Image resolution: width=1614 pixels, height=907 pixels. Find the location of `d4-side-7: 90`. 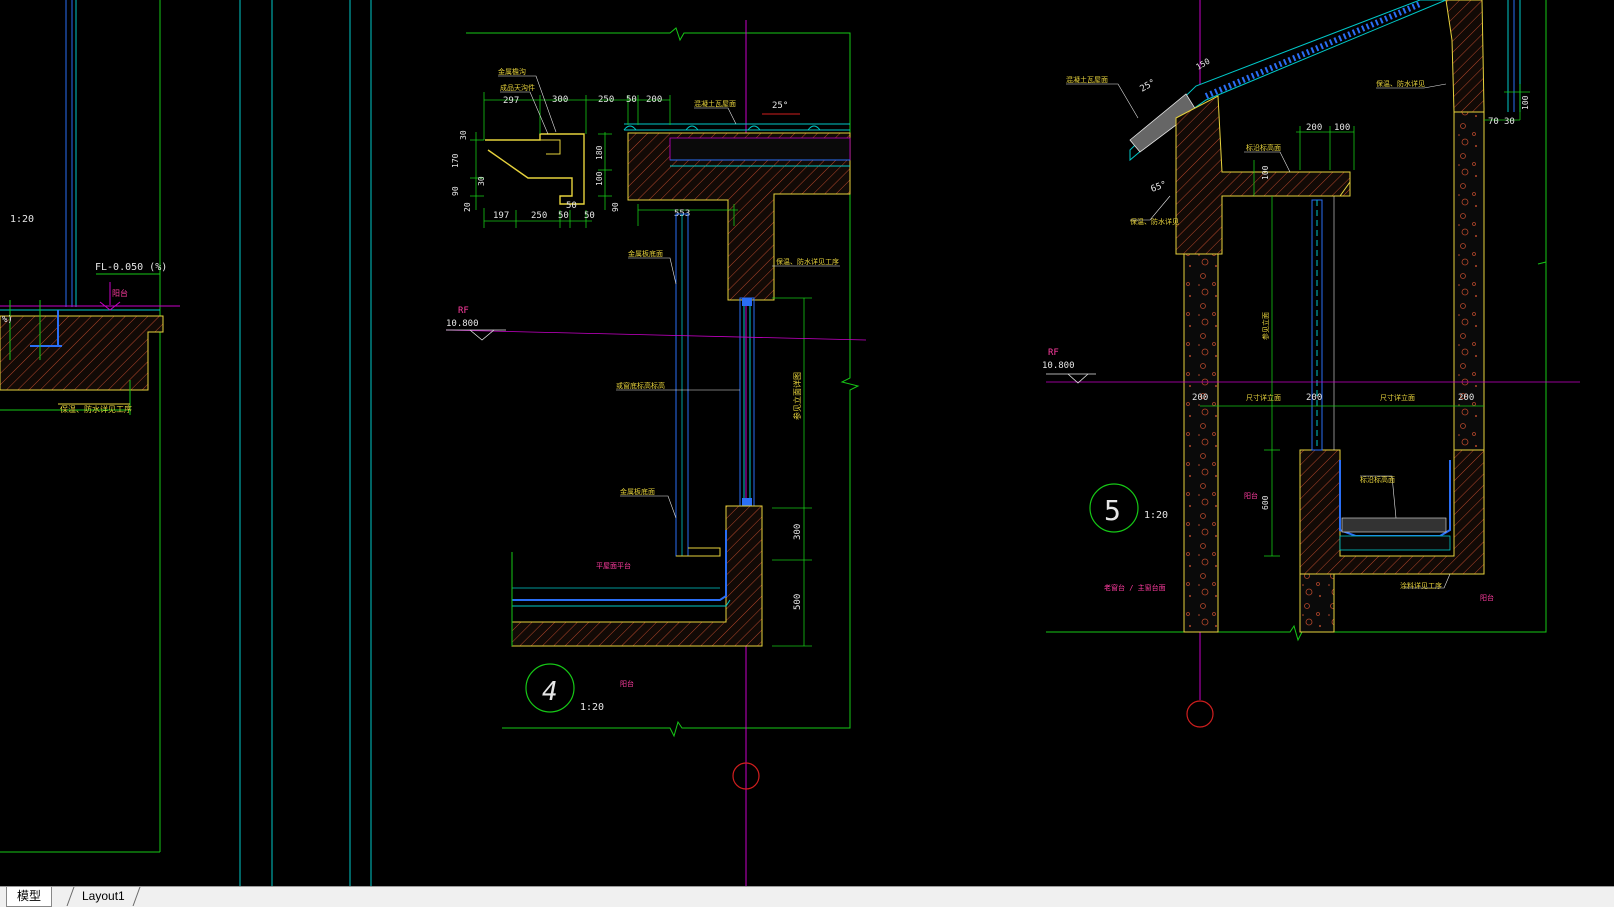

d4-side-7: 90 is located at coordinates (615, 207).